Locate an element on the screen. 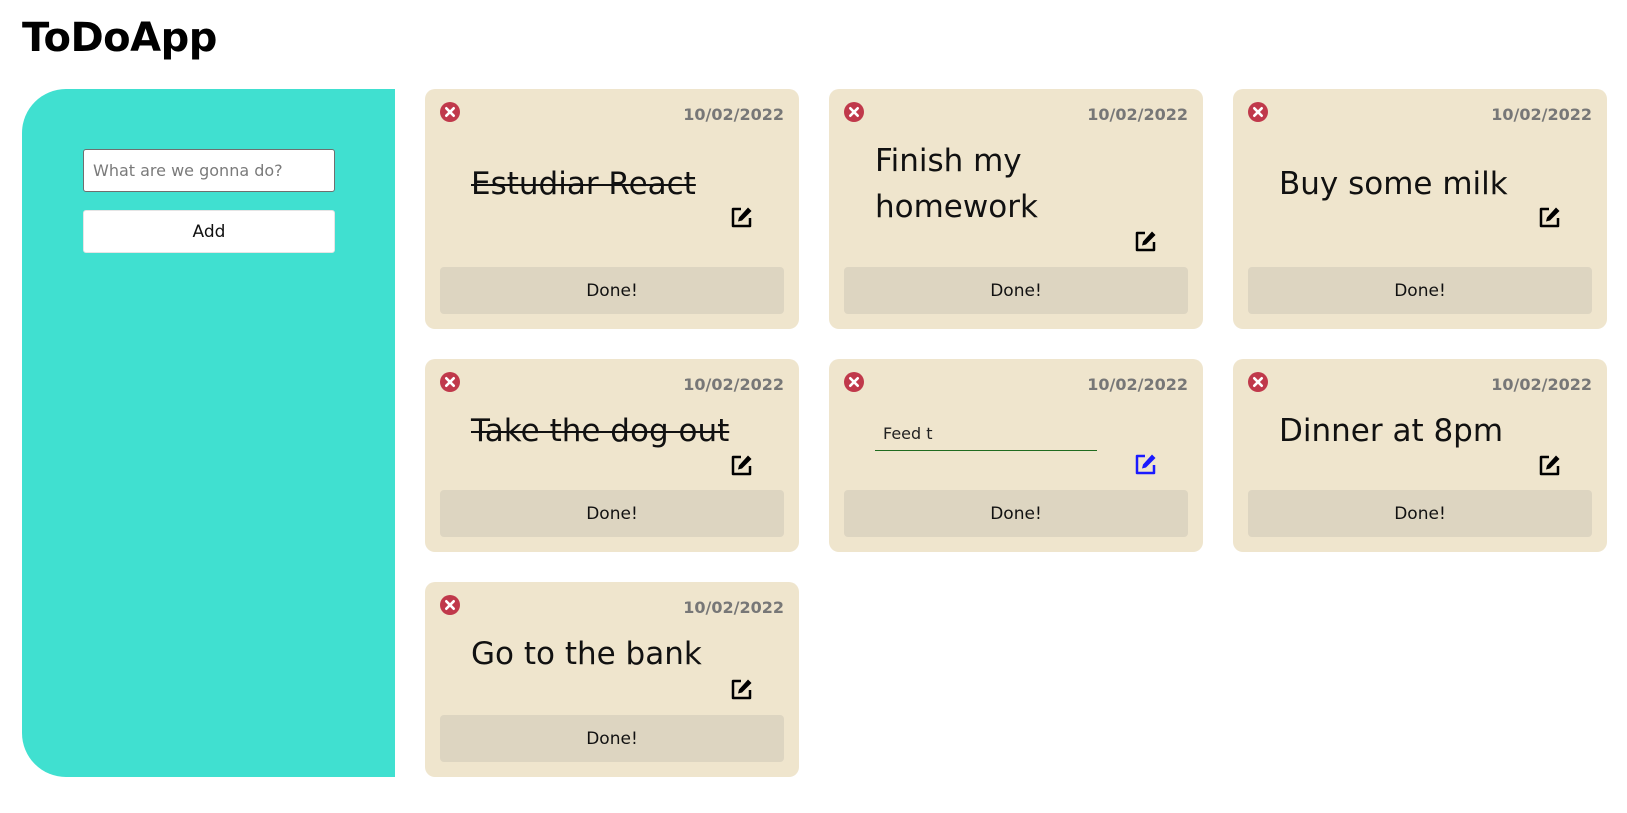  task-text: Buy some milk is located at coordinates (1393, 184).